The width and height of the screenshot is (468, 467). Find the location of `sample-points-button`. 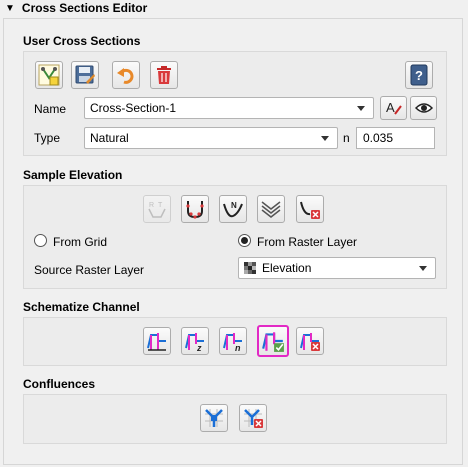

sample-points-button is located at coordinates (195, 209).